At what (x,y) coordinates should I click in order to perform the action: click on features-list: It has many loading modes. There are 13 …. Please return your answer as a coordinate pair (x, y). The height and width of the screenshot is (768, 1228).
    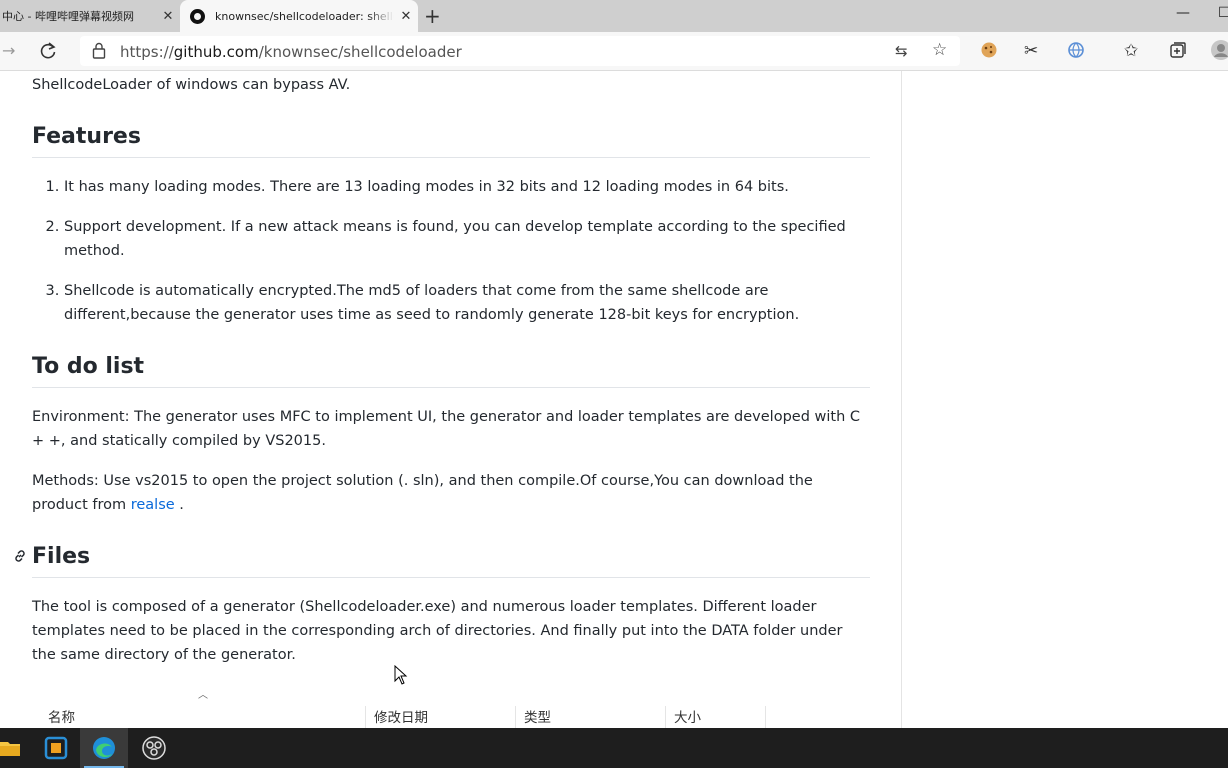
    Looking at the image, I should click on (451, 251).